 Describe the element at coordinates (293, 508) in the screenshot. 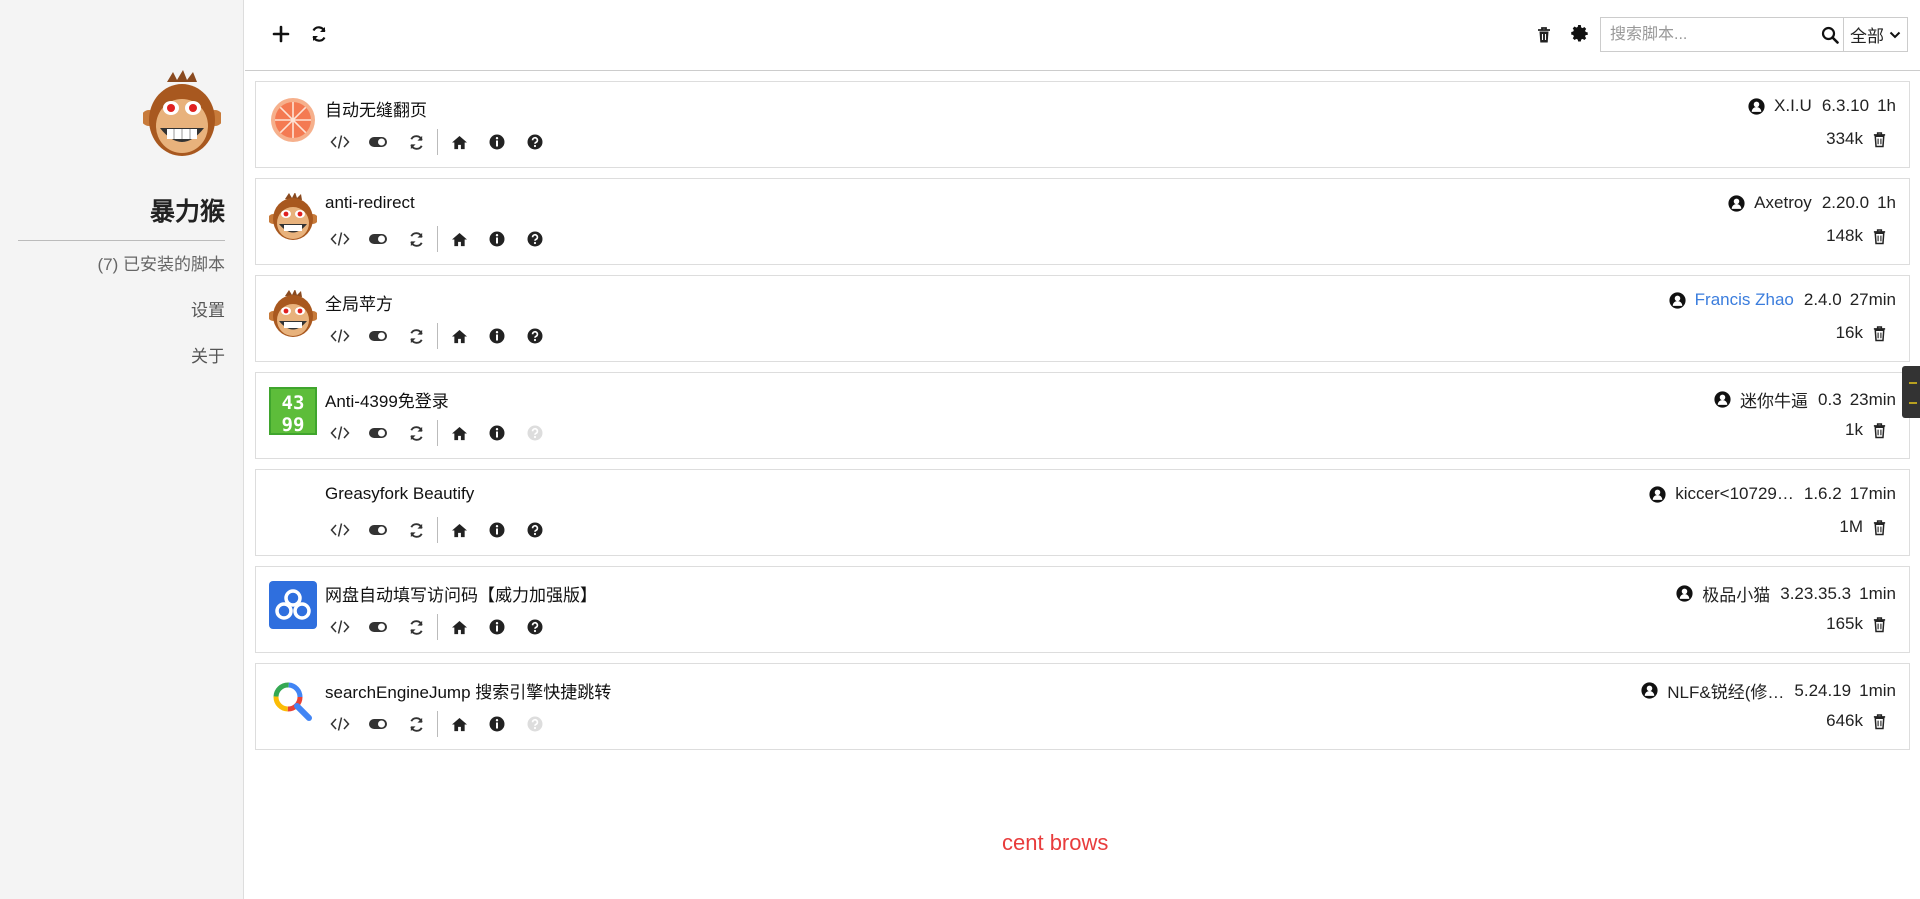

I see `script-icon` at that location.